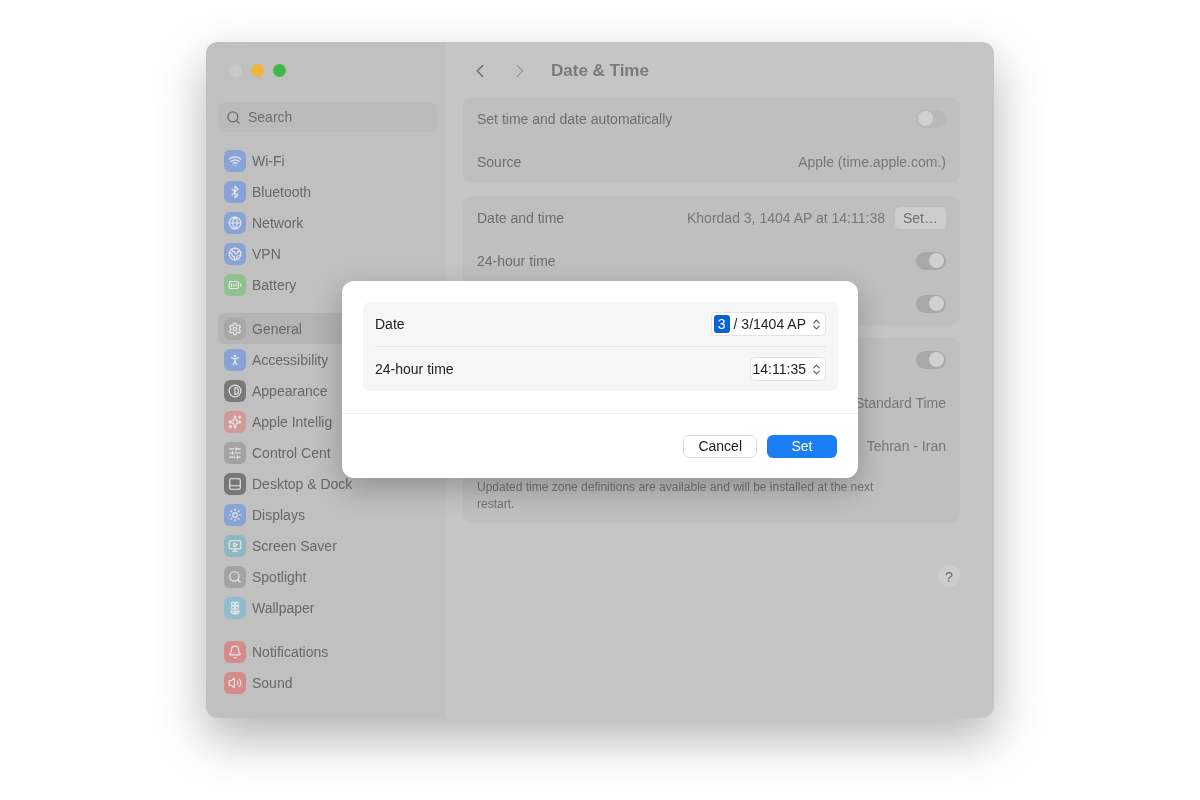 The width and height of the screenshot is (1200, 800). I want to click on field-label: Date, so click(390, 324).